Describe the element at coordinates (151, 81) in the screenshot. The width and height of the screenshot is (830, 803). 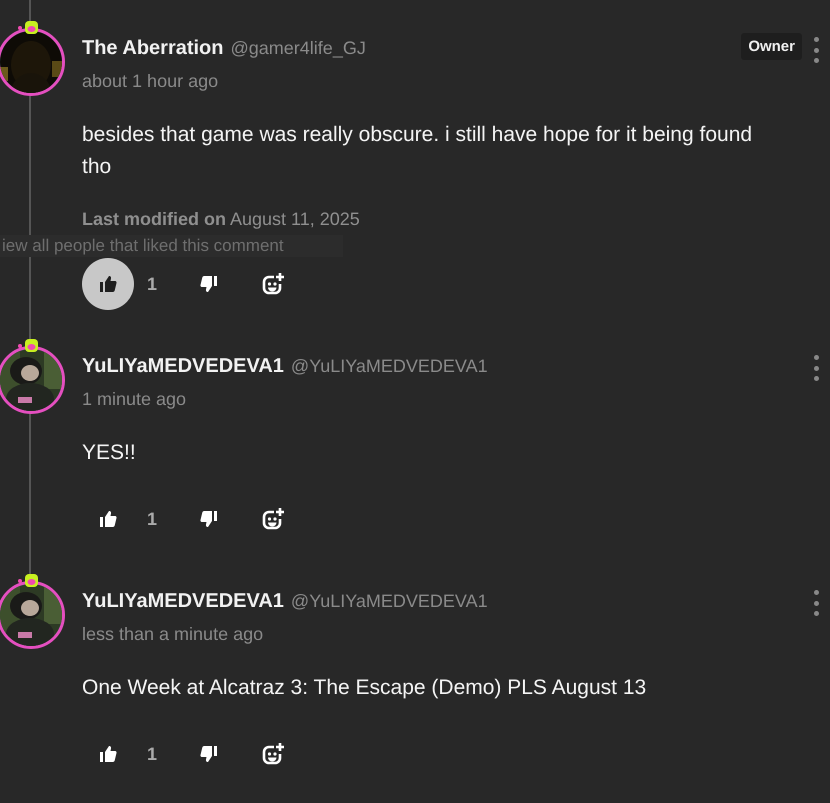
I see `timestamp: about 1 hour ago` at that location.